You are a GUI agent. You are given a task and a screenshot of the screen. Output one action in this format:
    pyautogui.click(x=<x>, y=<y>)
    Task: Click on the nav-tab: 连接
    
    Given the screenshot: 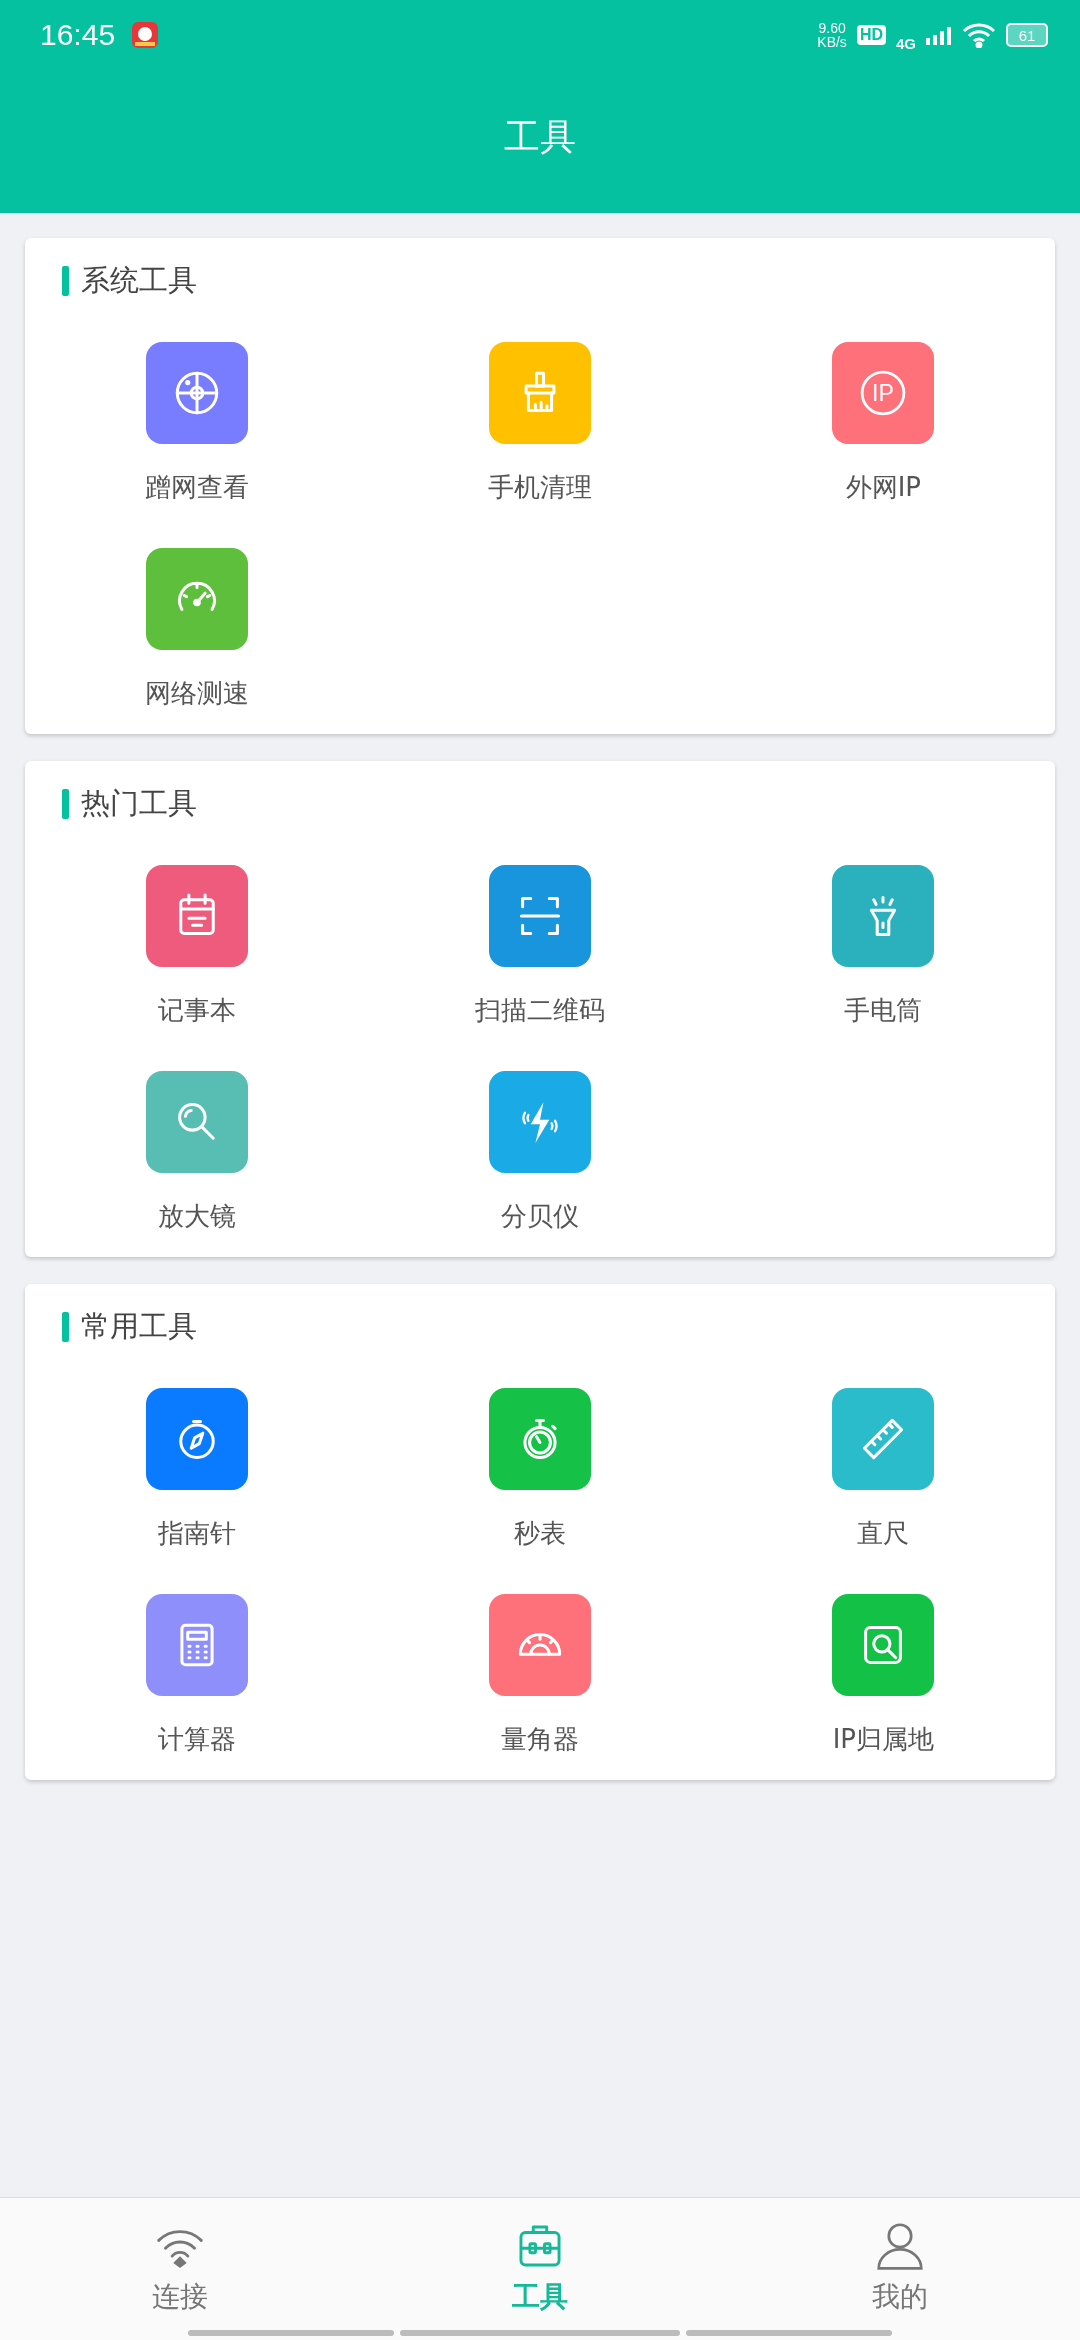 What is the action you would take?
    pyautogui.click(x=180, y=2269)
    